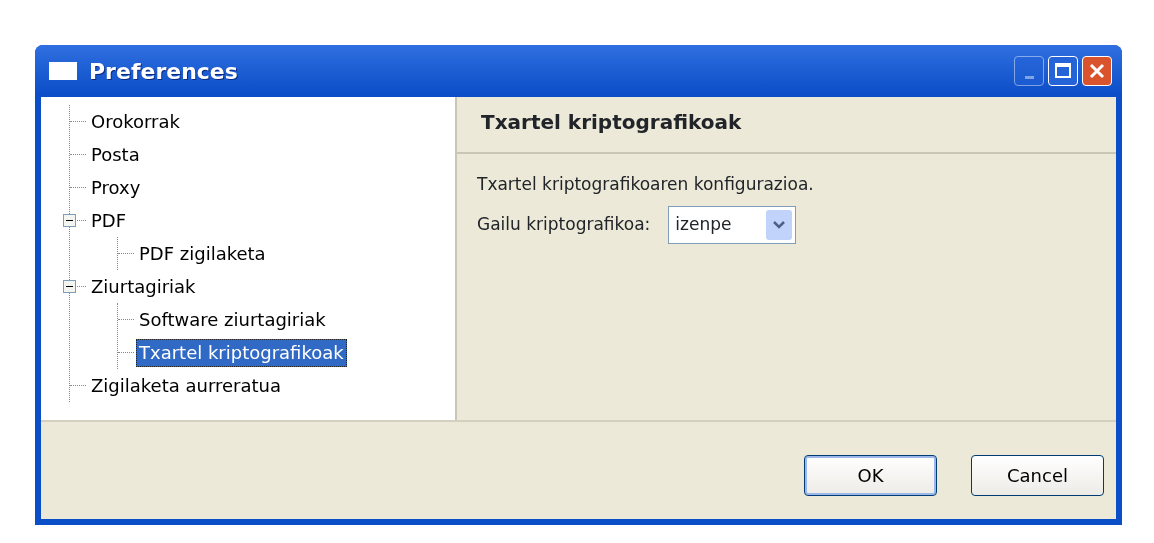 The image size is (1154, 543). Describe the element at coordinates (202, 253) in the screenshot. I see `tree-item: PDF zigilaketa` at that location.